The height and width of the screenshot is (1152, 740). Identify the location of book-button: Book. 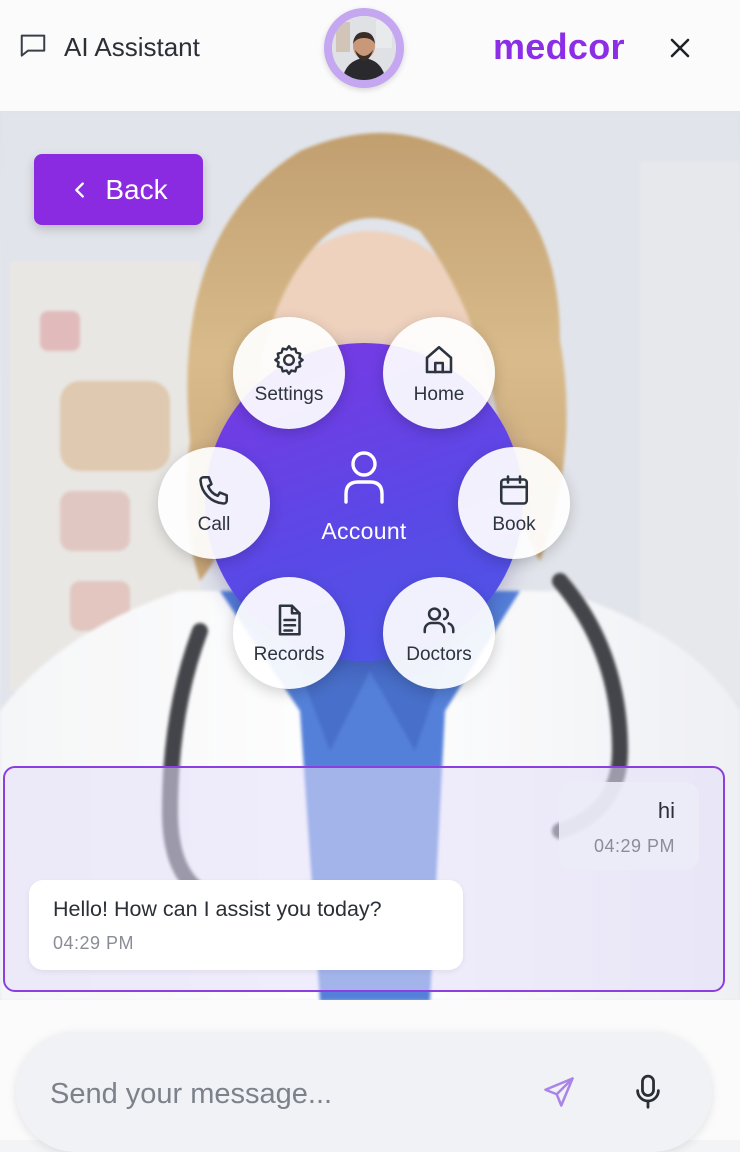
(514, 503).